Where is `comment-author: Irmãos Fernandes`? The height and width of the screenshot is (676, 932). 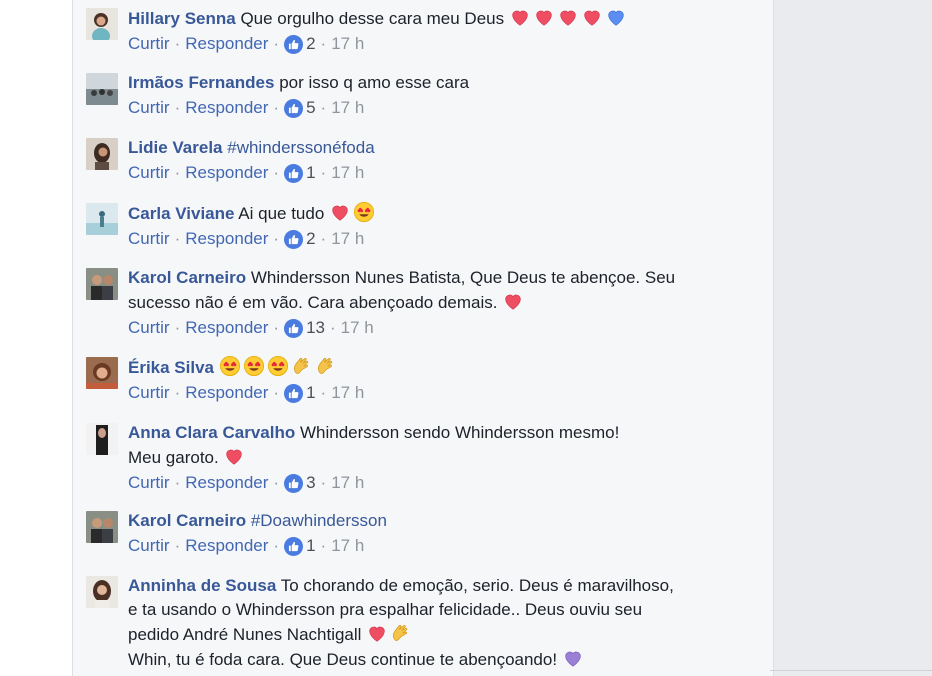
comment-author: Irmãos Fernandes is located at coordinates (201, 82).